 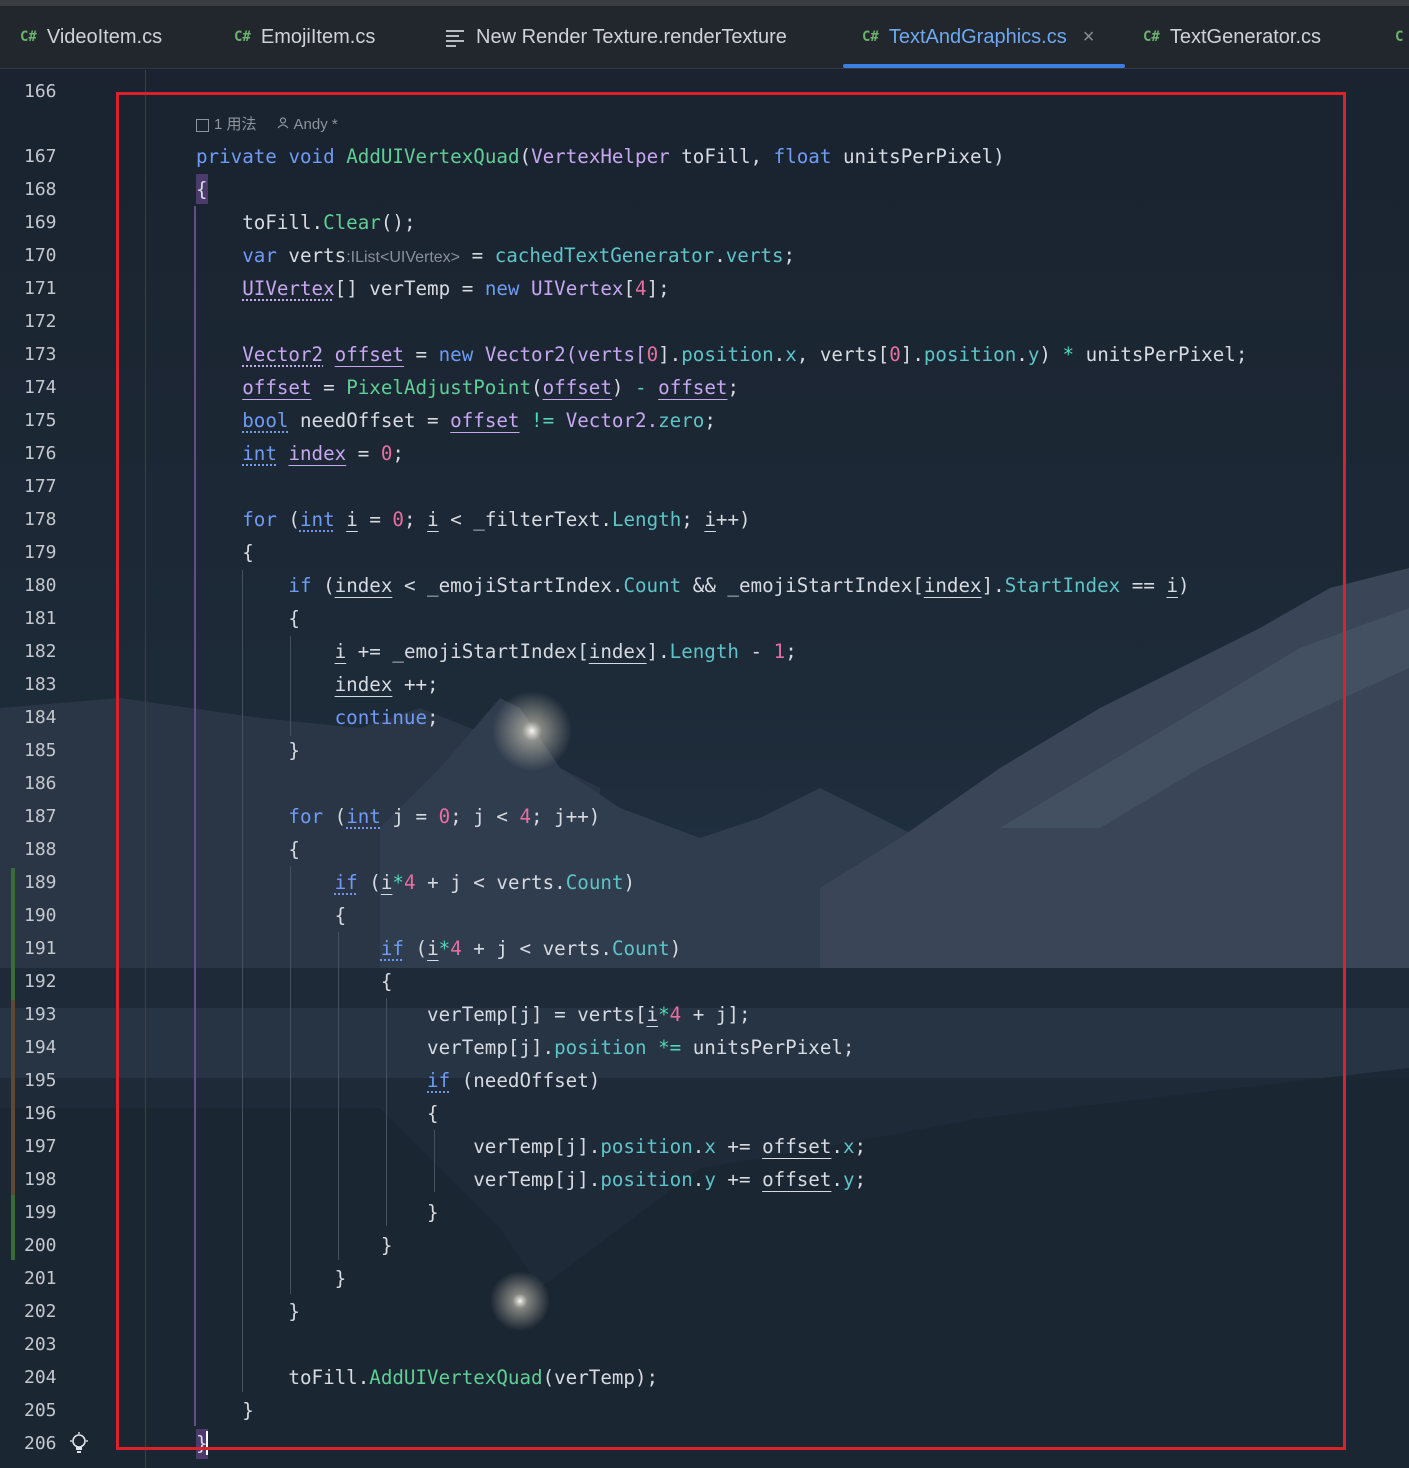 What do you see at coordinates (104, 36) in the screenshot?
I see `tab-label: VideoItem.cs` at bounding box center [104, 36].